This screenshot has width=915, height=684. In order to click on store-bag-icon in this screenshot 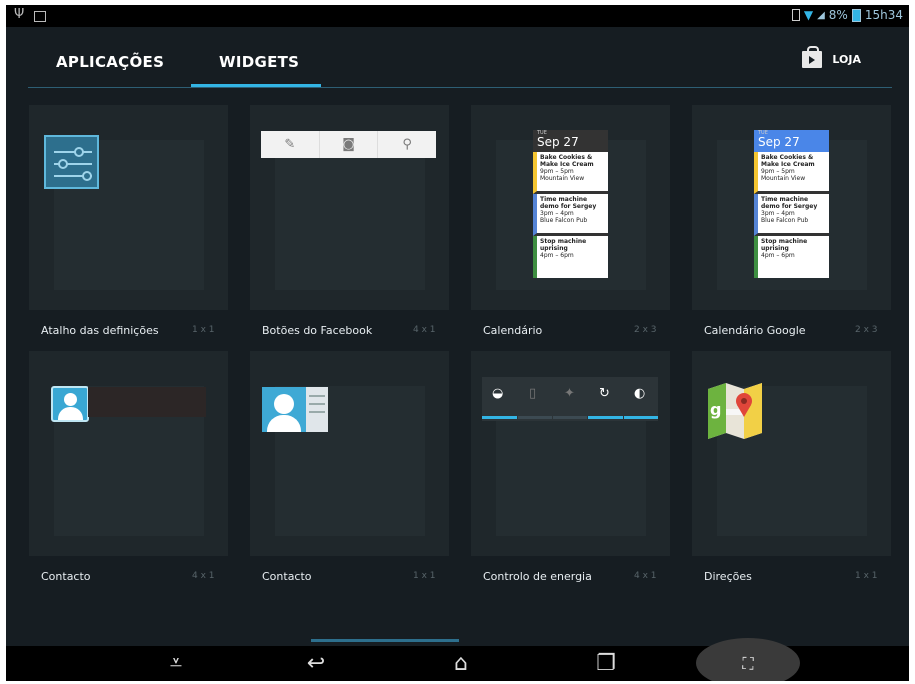, I will do `click(812, 57)`.